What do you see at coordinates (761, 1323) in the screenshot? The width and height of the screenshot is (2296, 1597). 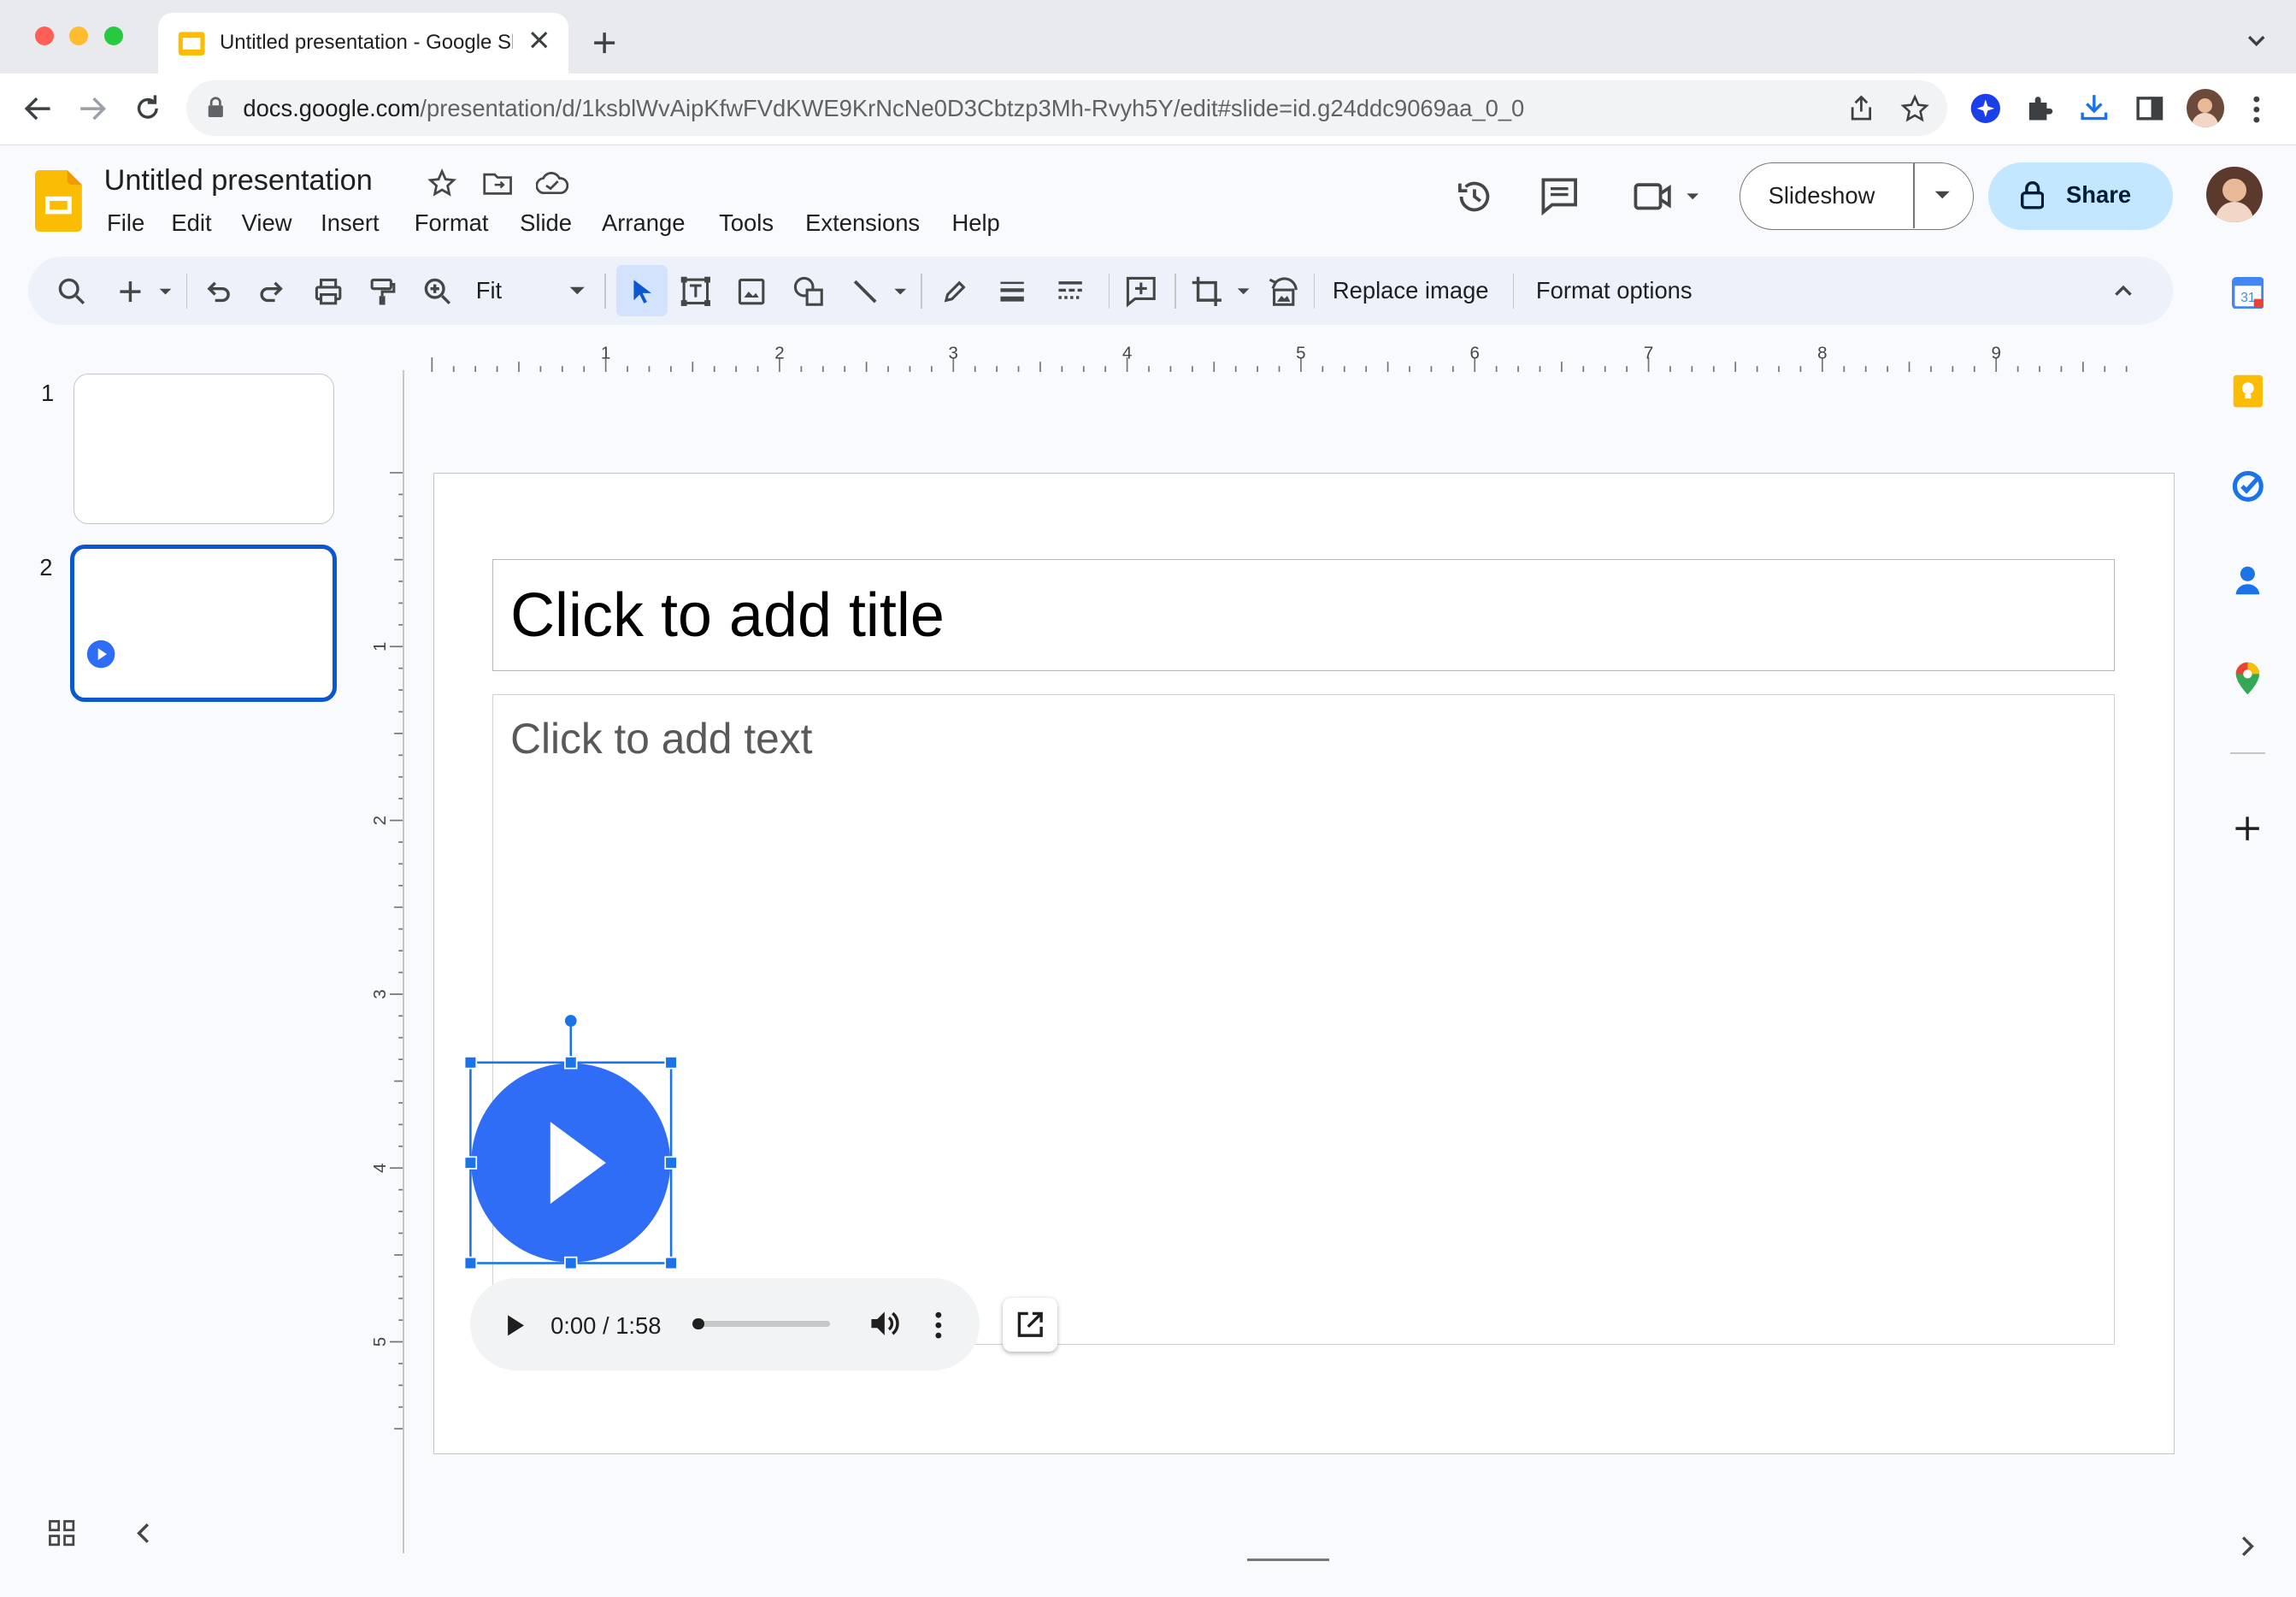 I see `audio-progress-track` at bounding box center [761, 1323].